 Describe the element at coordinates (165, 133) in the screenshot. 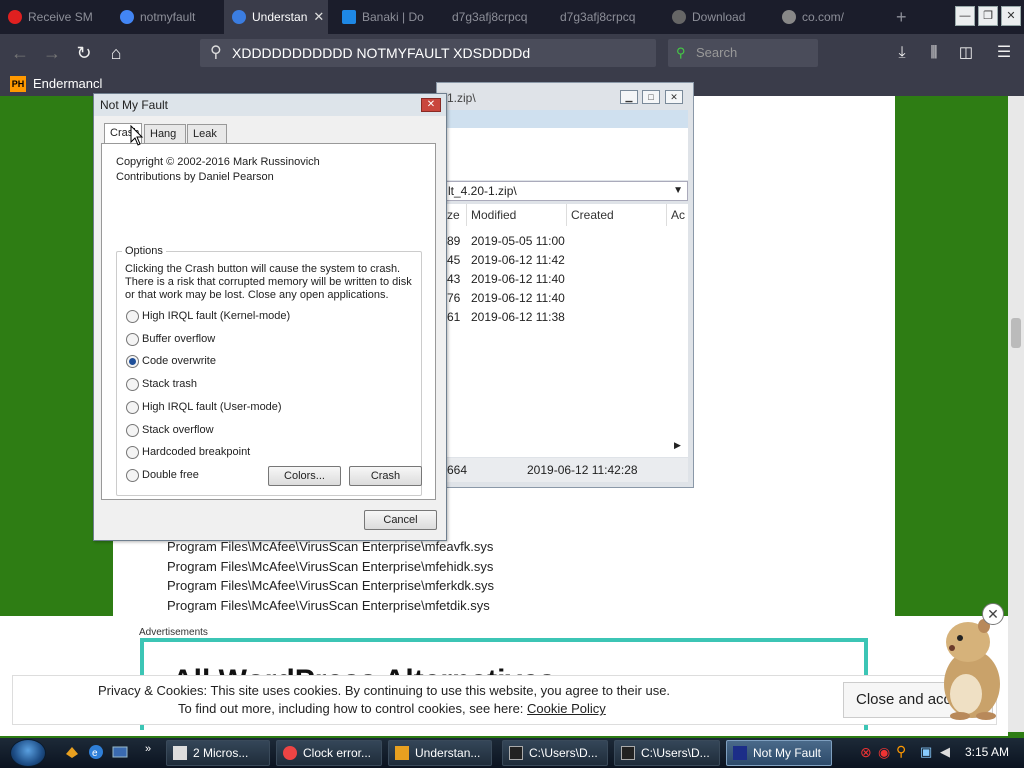

I see `tab-hang: Hang` at that location.